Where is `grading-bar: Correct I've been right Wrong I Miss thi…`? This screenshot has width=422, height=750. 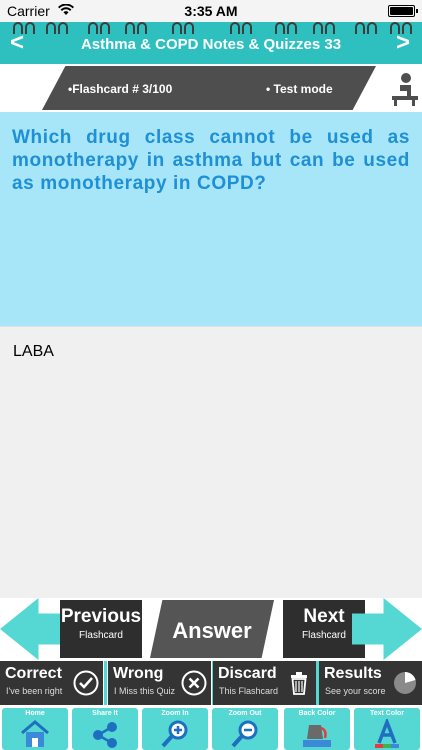 grading-bar: Correct I've been right Wrong I Miss thi… is located at coordinates (211, 683).